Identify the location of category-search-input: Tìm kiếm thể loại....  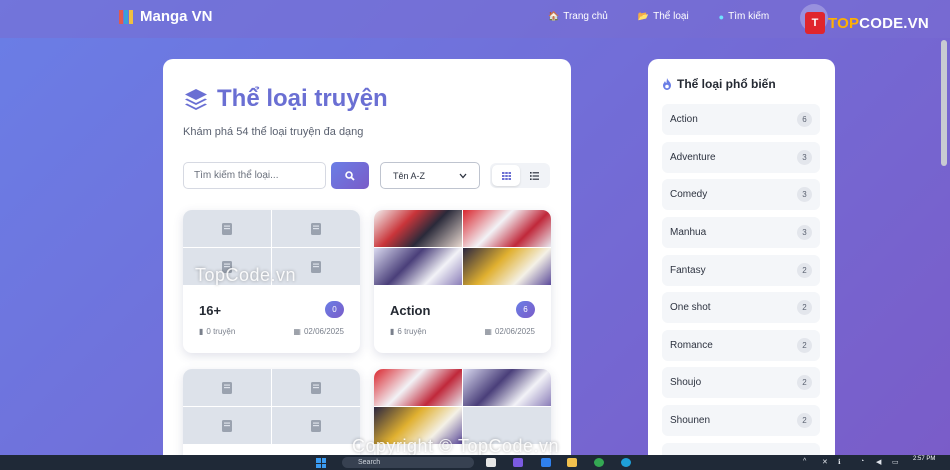
(254, 175).